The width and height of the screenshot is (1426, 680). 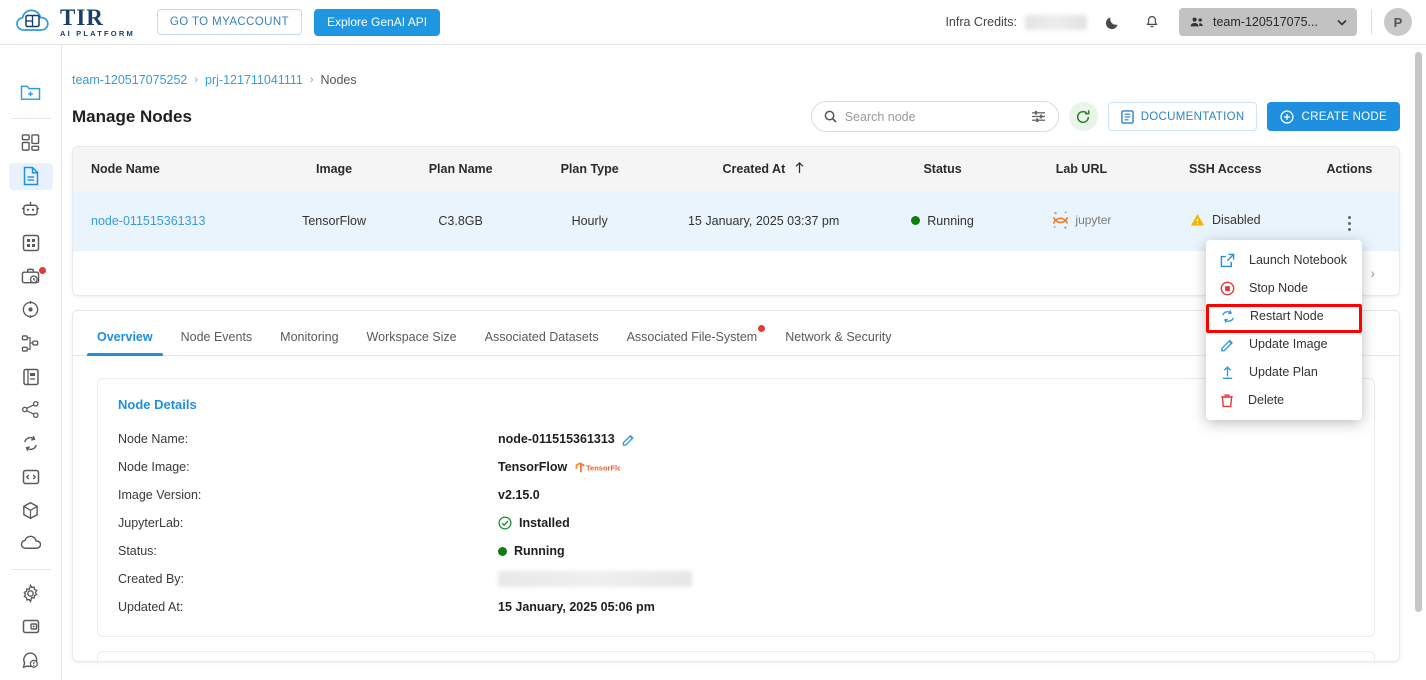 I want to click on refresh-button, so click(x=1083, y=116).